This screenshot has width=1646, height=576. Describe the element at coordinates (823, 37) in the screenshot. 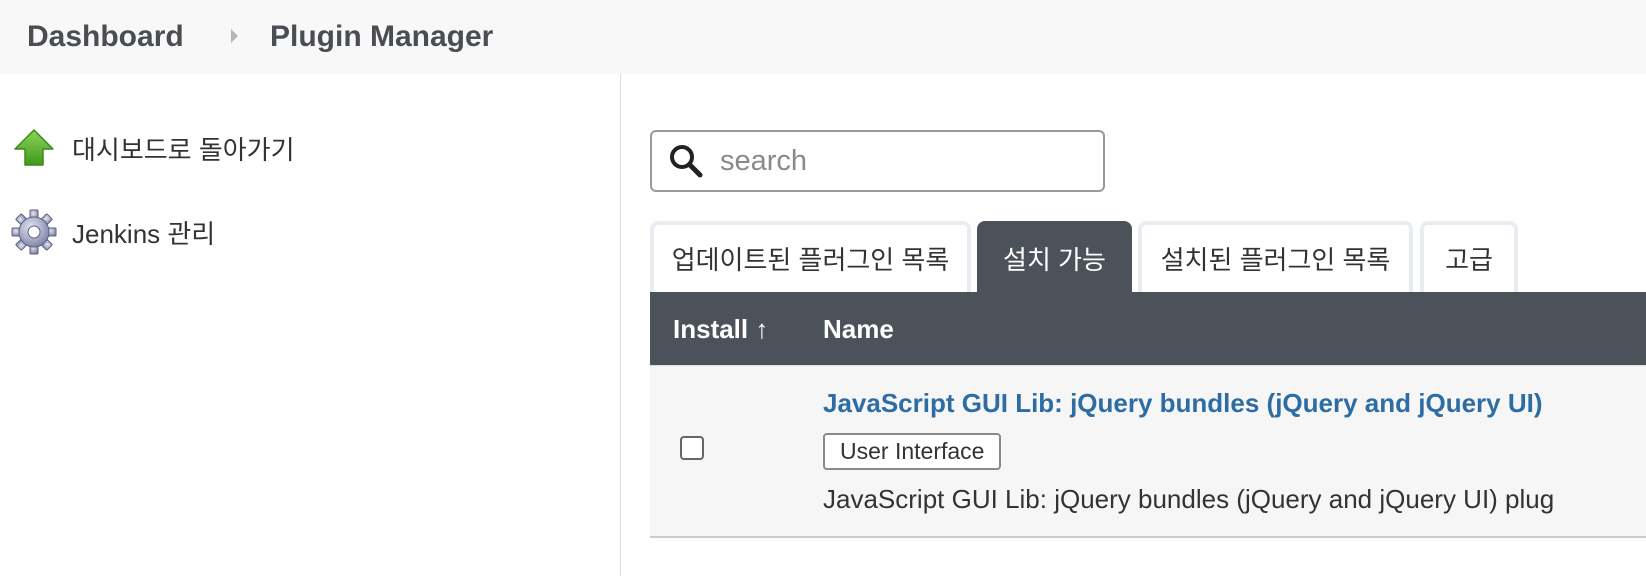

I see `breadcrumb: Dashboard Plugin Manager` at that location.